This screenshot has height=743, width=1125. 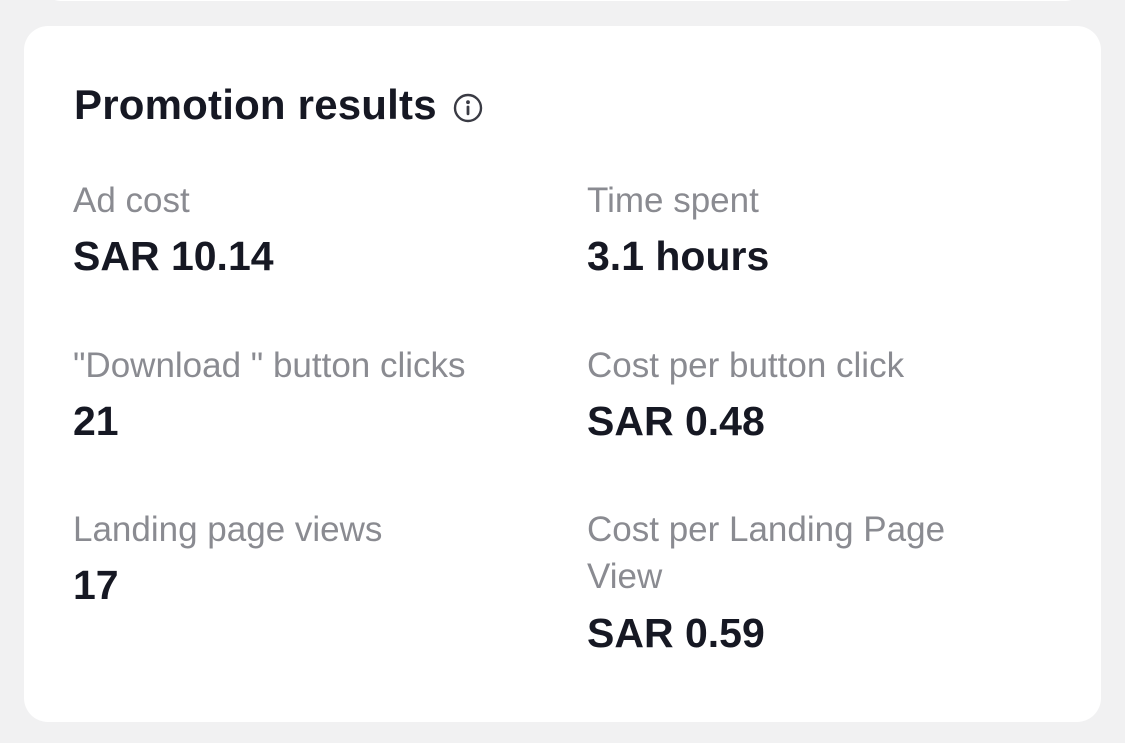 What do you see at coordinates (766, 553) in the screenshot?
I see `metric-label: Cost per Landing Page View` at bounding box center [766, 553].